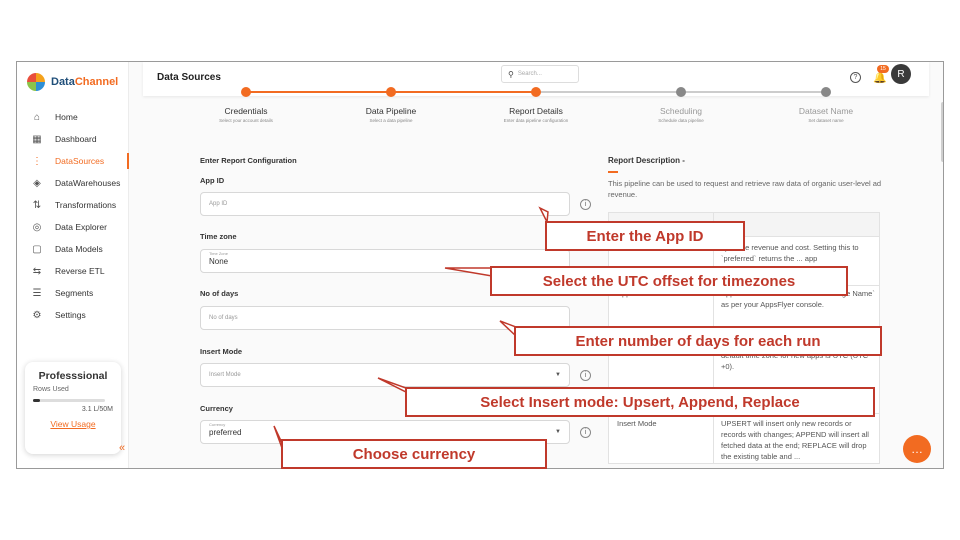 This screenshot has width=960, height=540. I want to click on annotation-days: Enter number of days for each run, so click(698, 341).